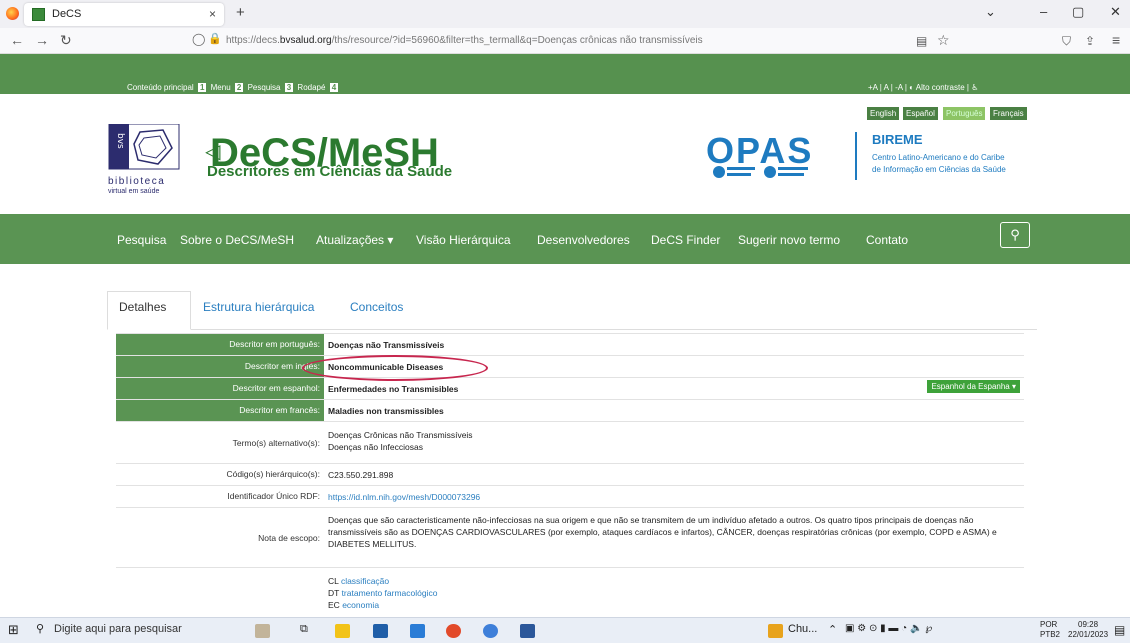 The image size is (1130, 643). What do you see at coordinates (463, 240) in the screenshot?
I see `menu-visao-hierarquica: Visão Hierárquica` at bounding box center [463, 240].